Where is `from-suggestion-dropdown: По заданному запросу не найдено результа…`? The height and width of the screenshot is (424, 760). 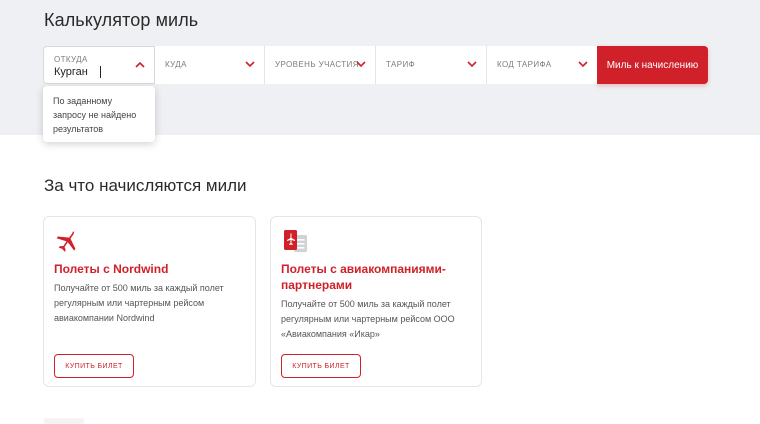
from-suggestion-dropdown: По заданному запросу не найдено результа… is located at coordinates (99, 114).